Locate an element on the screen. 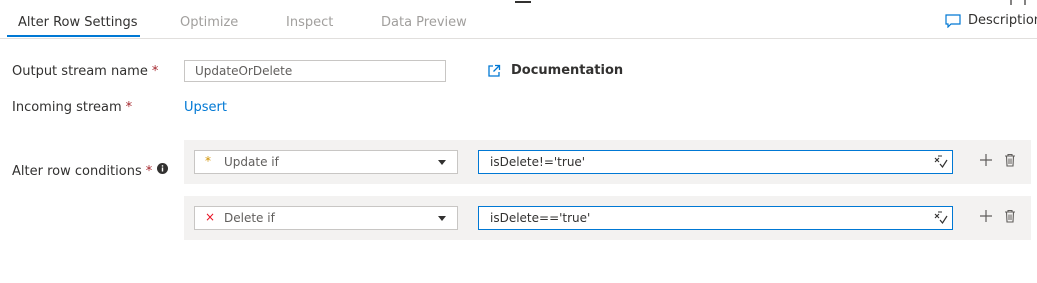 The width and height of the screenshot is (1037, 283). condition-expression-text: isDelete!='true' is located at coordinates (538, 162).